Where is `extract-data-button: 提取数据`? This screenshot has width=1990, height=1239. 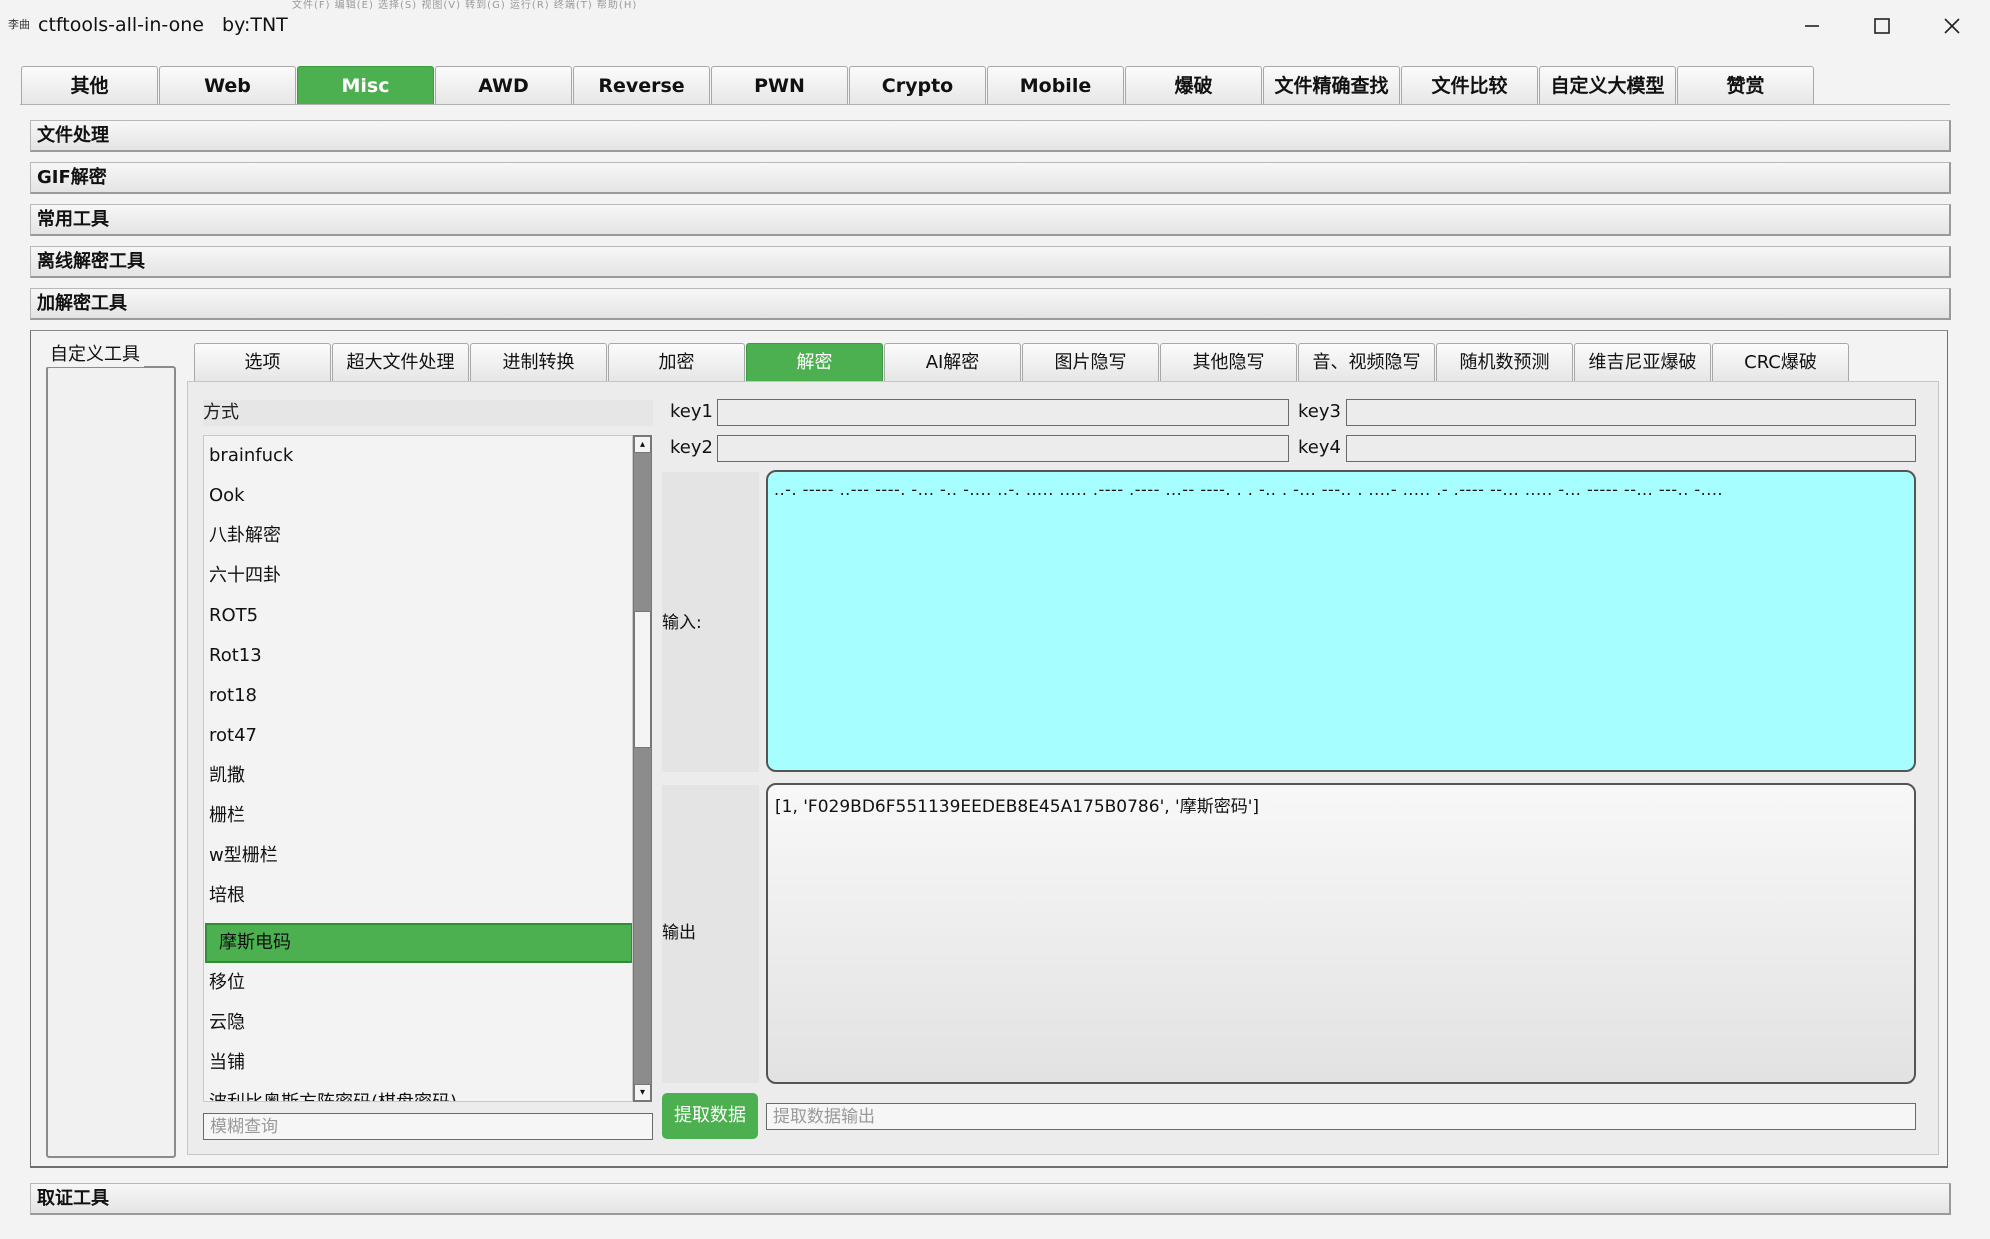 extract-data-button: 提取数据 is located at coordinates (710, 1116).